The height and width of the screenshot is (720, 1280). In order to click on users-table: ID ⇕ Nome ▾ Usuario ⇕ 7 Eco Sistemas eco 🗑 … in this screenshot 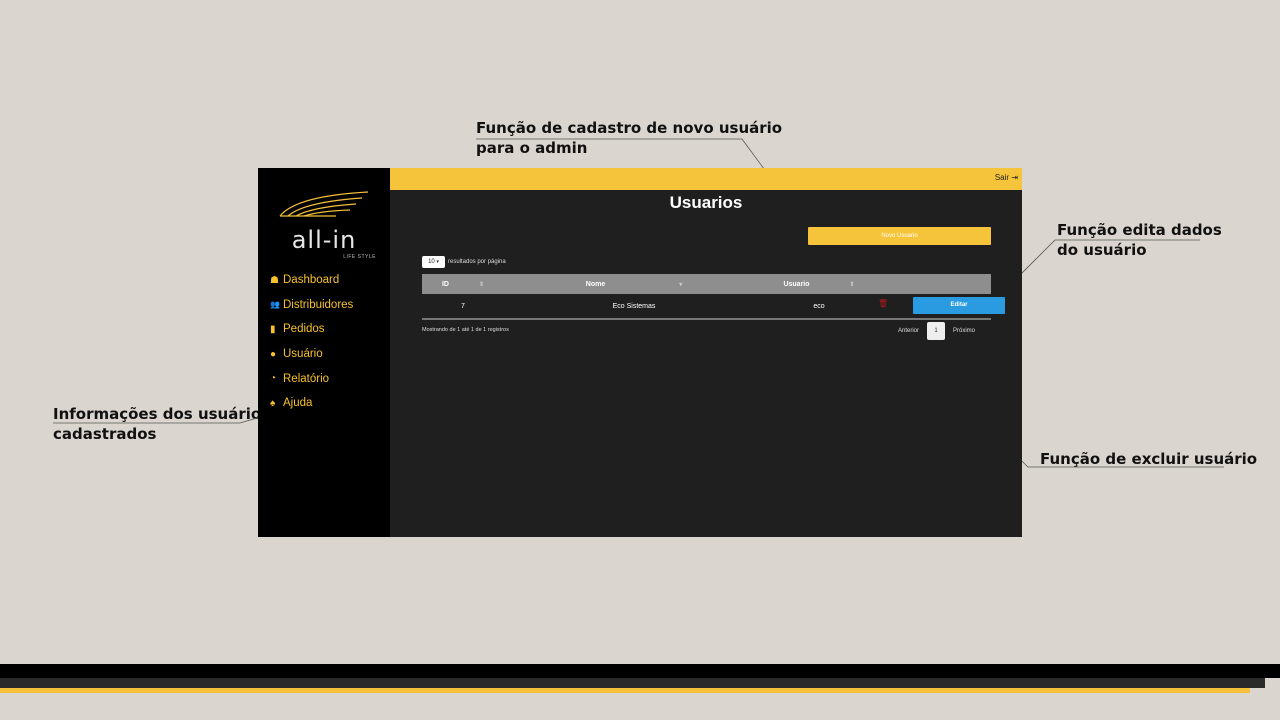, I will do `click(713, 297)`.